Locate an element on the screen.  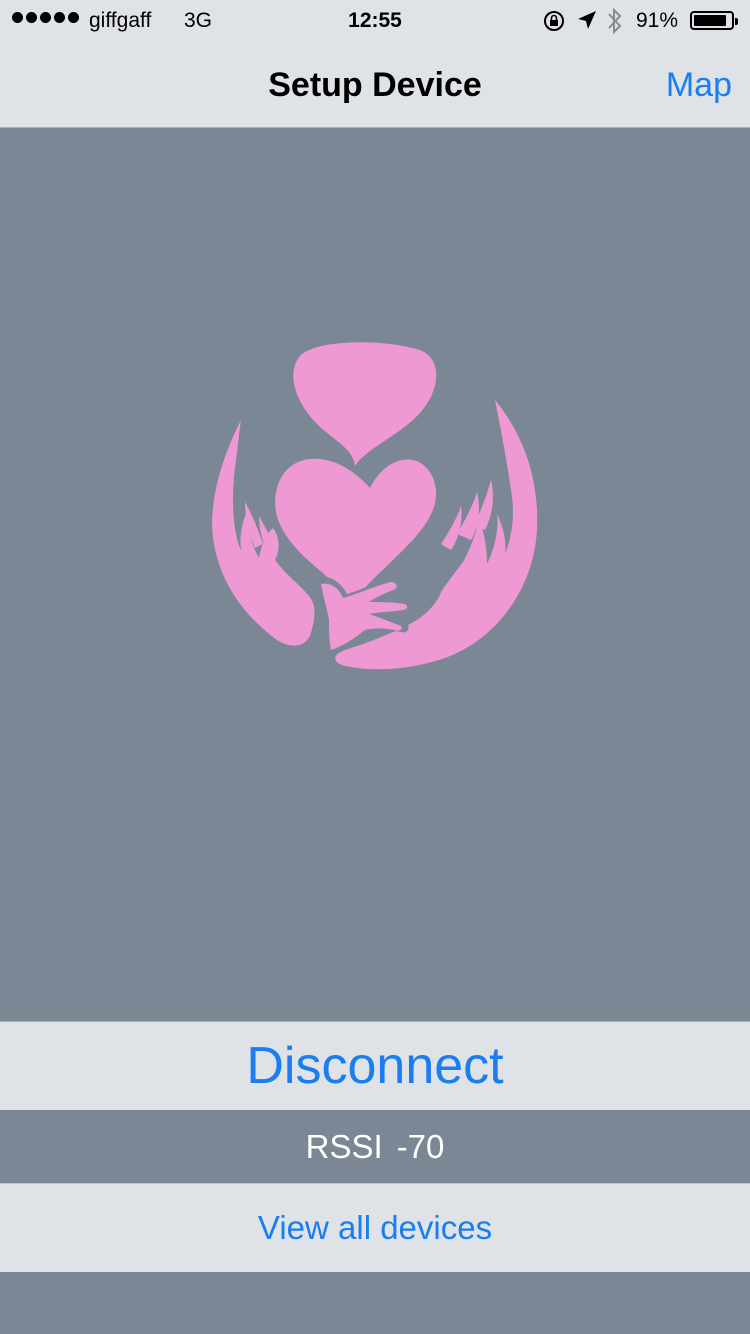
view-all-devices-button: View all devices is located at coordinates (375, 1228).